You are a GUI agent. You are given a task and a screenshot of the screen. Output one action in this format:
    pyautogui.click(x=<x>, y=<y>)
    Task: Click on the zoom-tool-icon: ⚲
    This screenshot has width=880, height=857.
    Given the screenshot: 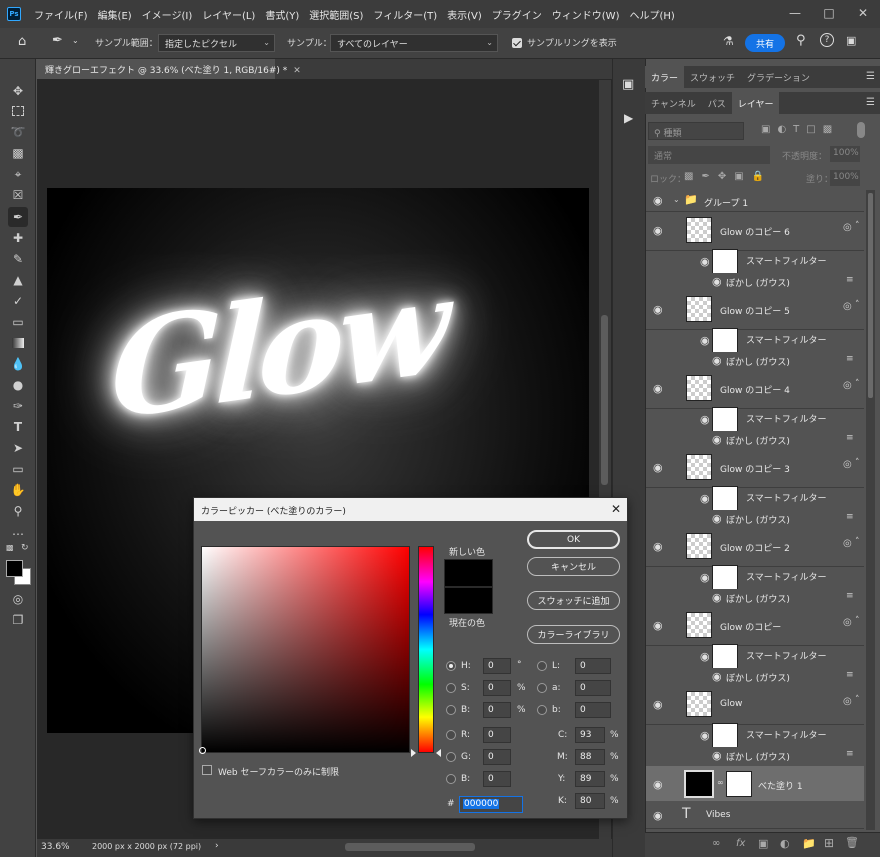 What is the action you would take?
    pyautogui.click(x=18, y=511)
    